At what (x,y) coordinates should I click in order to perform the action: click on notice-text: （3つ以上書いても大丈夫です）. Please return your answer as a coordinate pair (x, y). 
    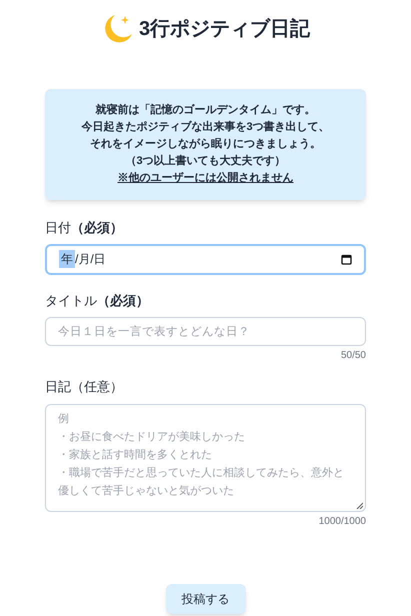
    Looking at the image, I should click on (205, 161).